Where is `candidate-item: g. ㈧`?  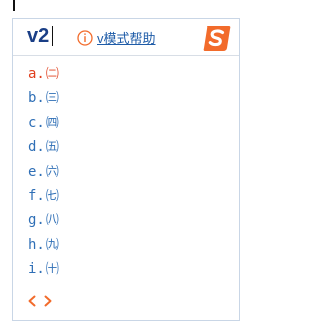
candidate-item: g. ㈧ is located at coordinates (43, 220).